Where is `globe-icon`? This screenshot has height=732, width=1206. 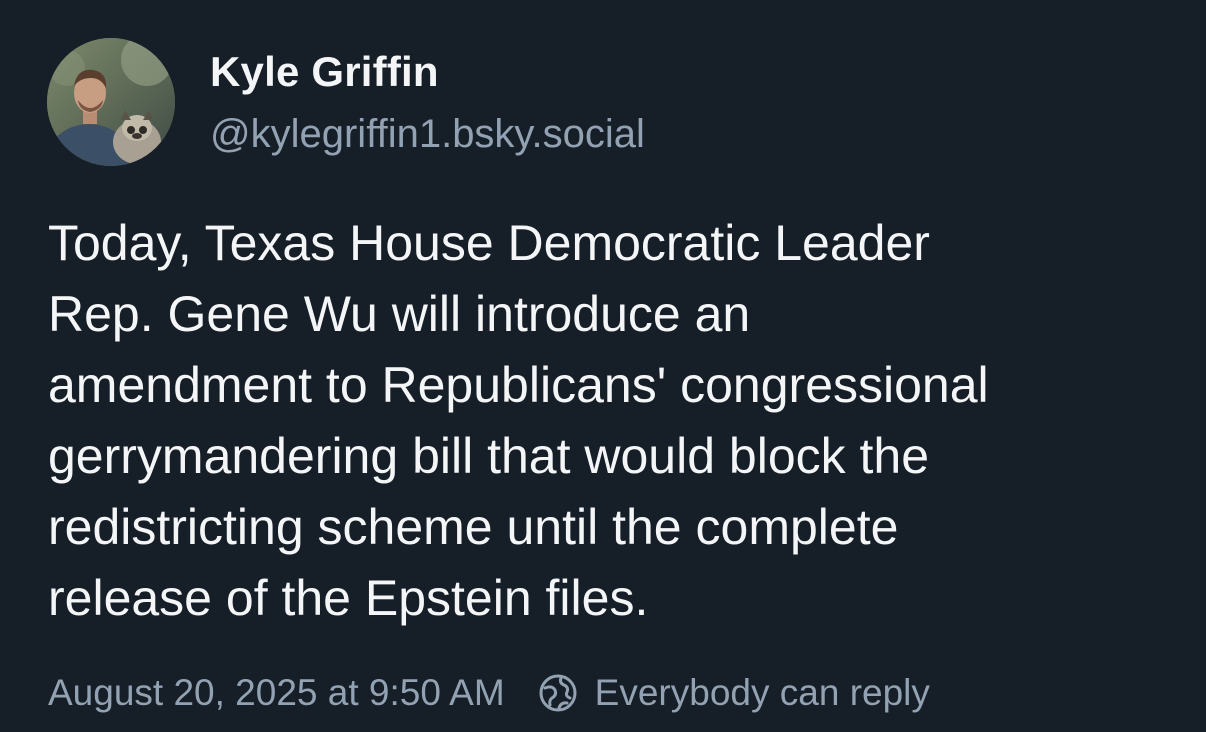
globe-icon is located at coordinates (558, 693).